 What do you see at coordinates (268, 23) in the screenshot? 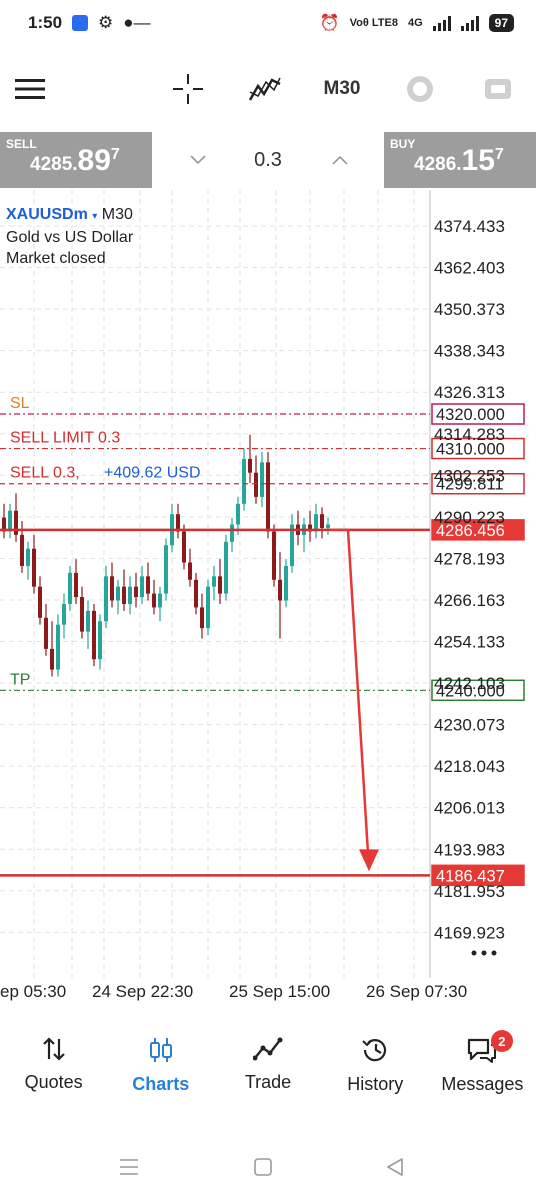
I see `status-bar: 1:50 ⚙ ●— ⏰ Voθ LTE8 4G 97` at bounding box center [268, 23].